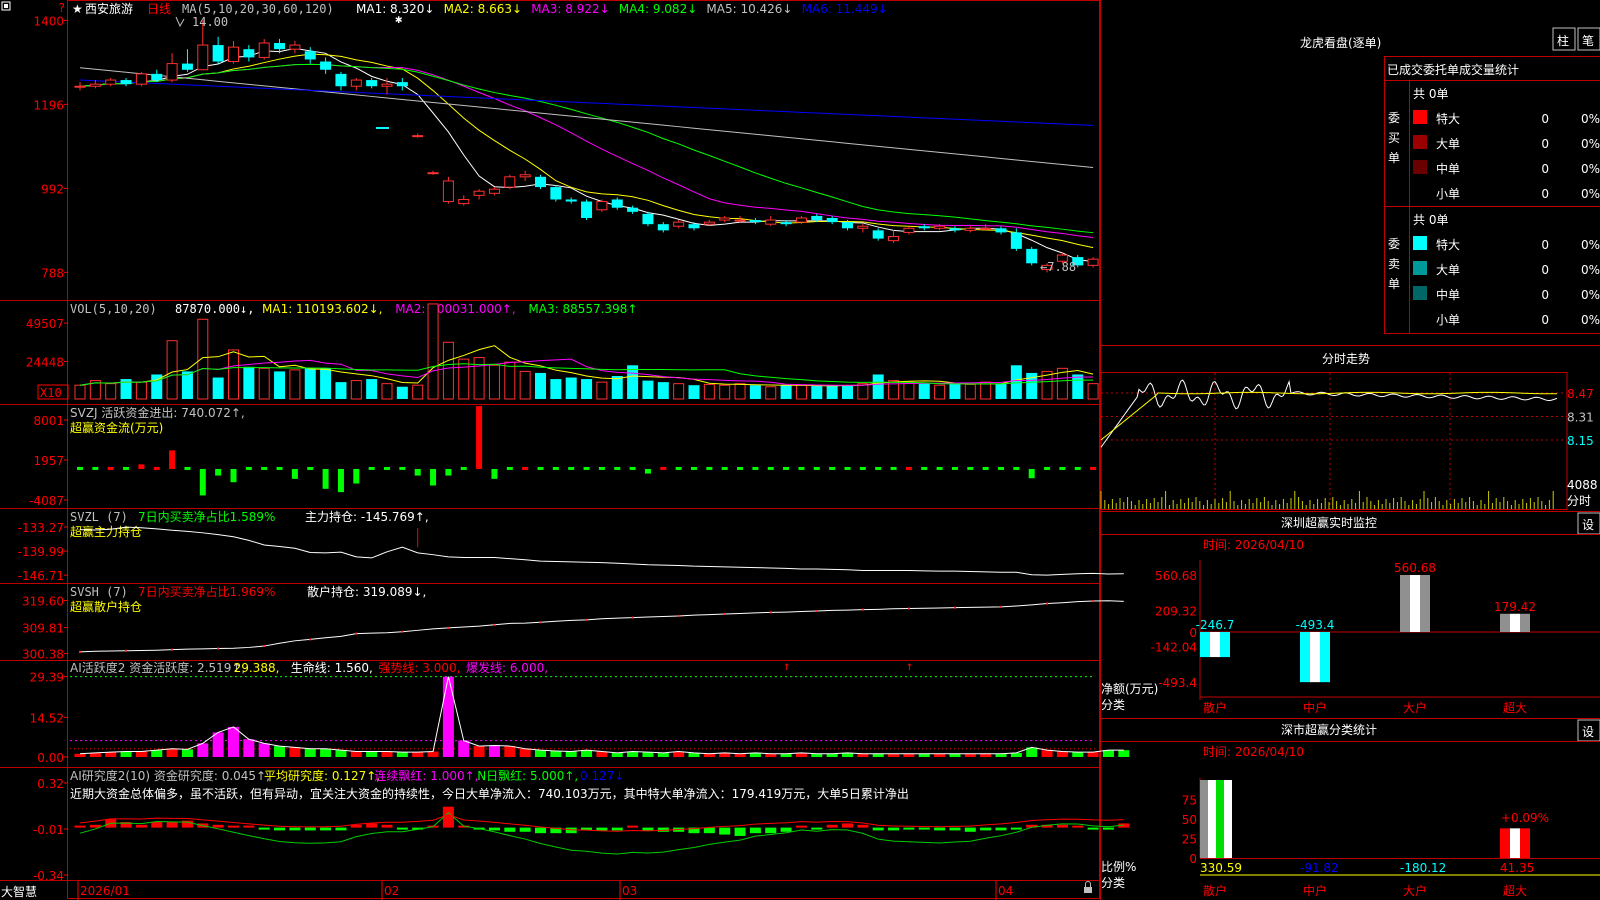 This screenshot has width=1600, height=900. What do you see at coordinates (1088, 887) in the screenshot?
I see `lock-icon` at bounding box center [1088, 887].